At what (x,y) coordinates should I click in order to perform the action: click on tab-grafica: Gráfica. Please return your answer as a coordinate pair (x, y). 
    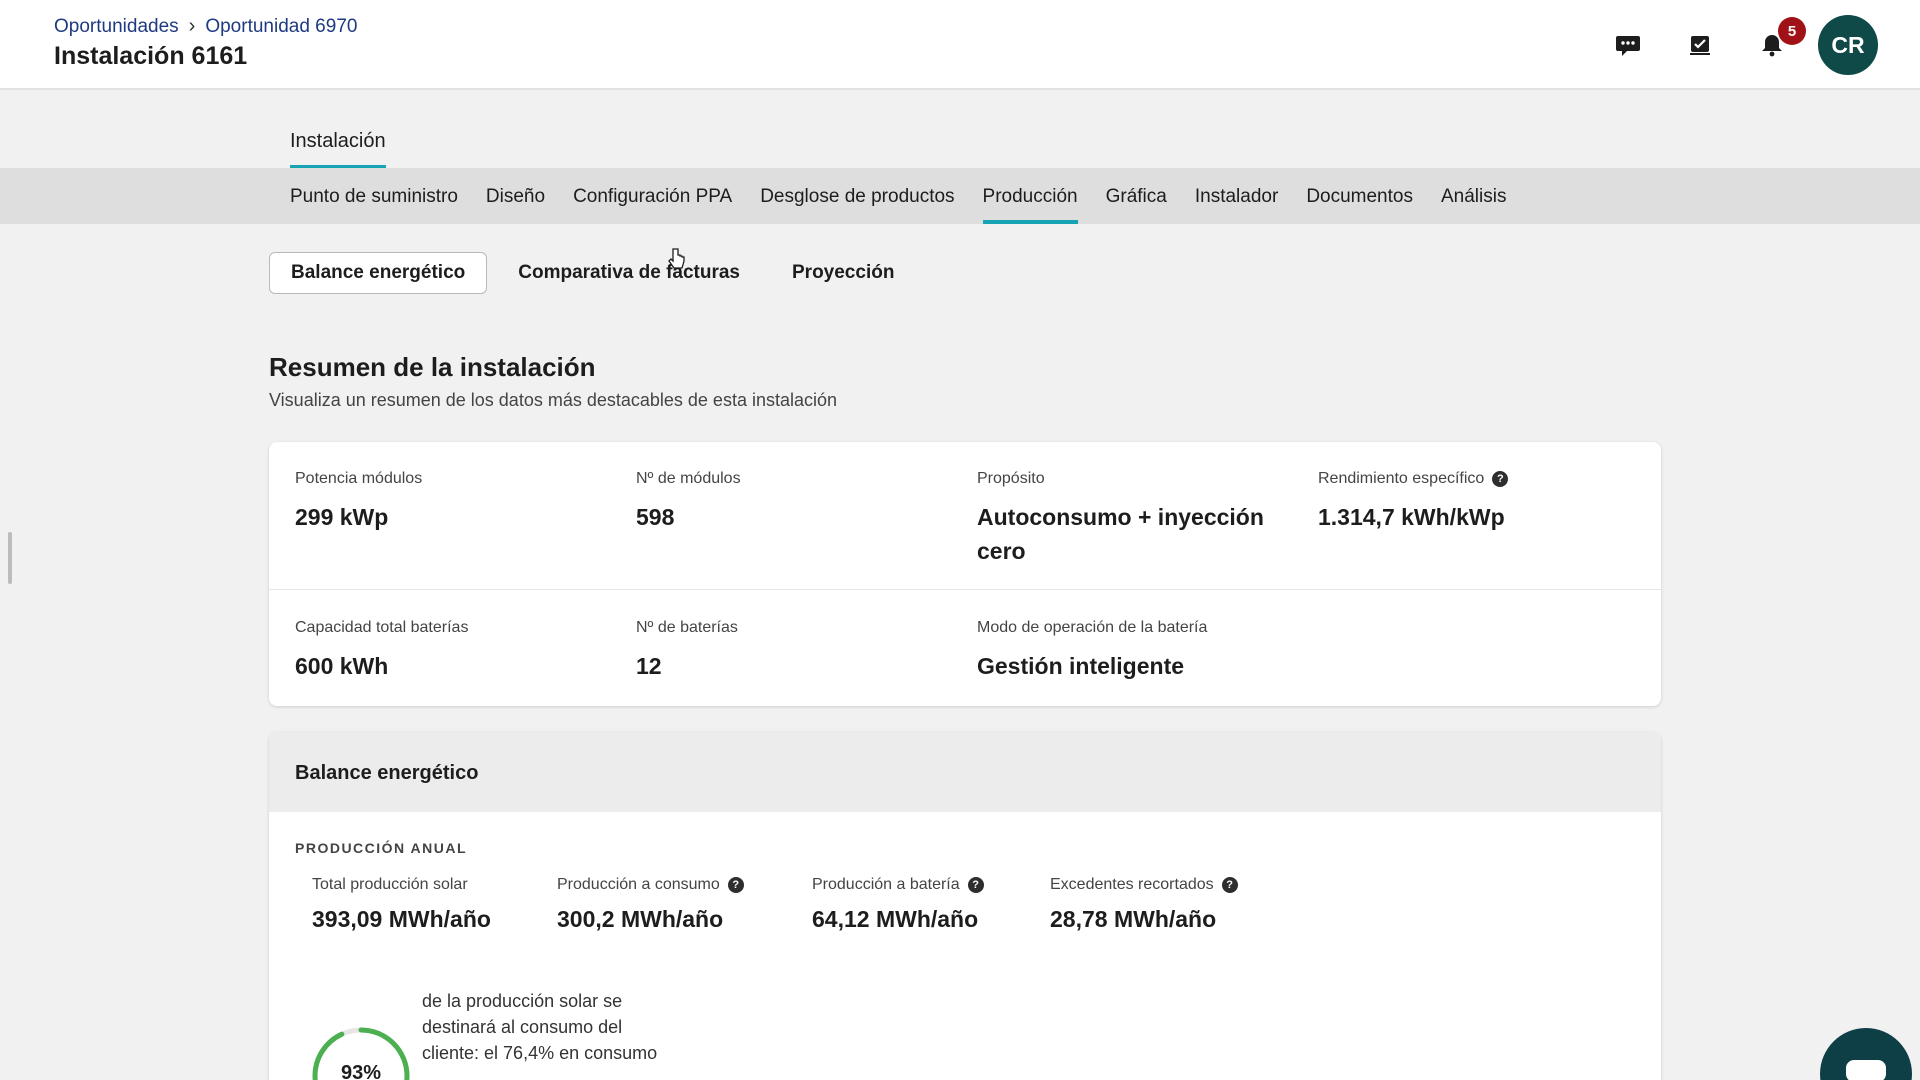
    Looking at the image, I should click on (1136, 205).